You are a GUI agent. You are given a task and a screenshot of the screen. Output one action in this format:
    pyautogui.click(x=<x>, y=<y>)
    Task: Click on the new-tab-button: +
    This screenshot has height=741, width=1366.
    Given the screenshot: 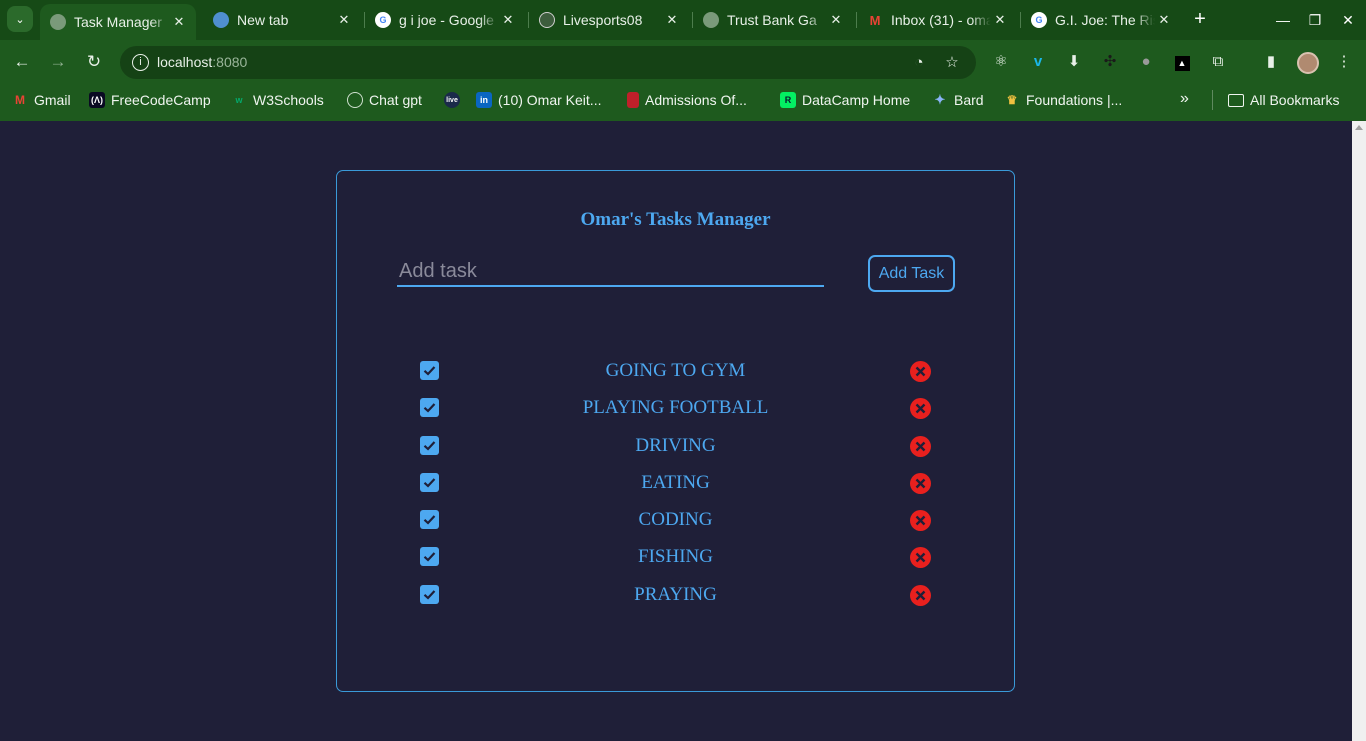 What is the action you would take?
    pyautogui.click(x=1200, y=19)
    